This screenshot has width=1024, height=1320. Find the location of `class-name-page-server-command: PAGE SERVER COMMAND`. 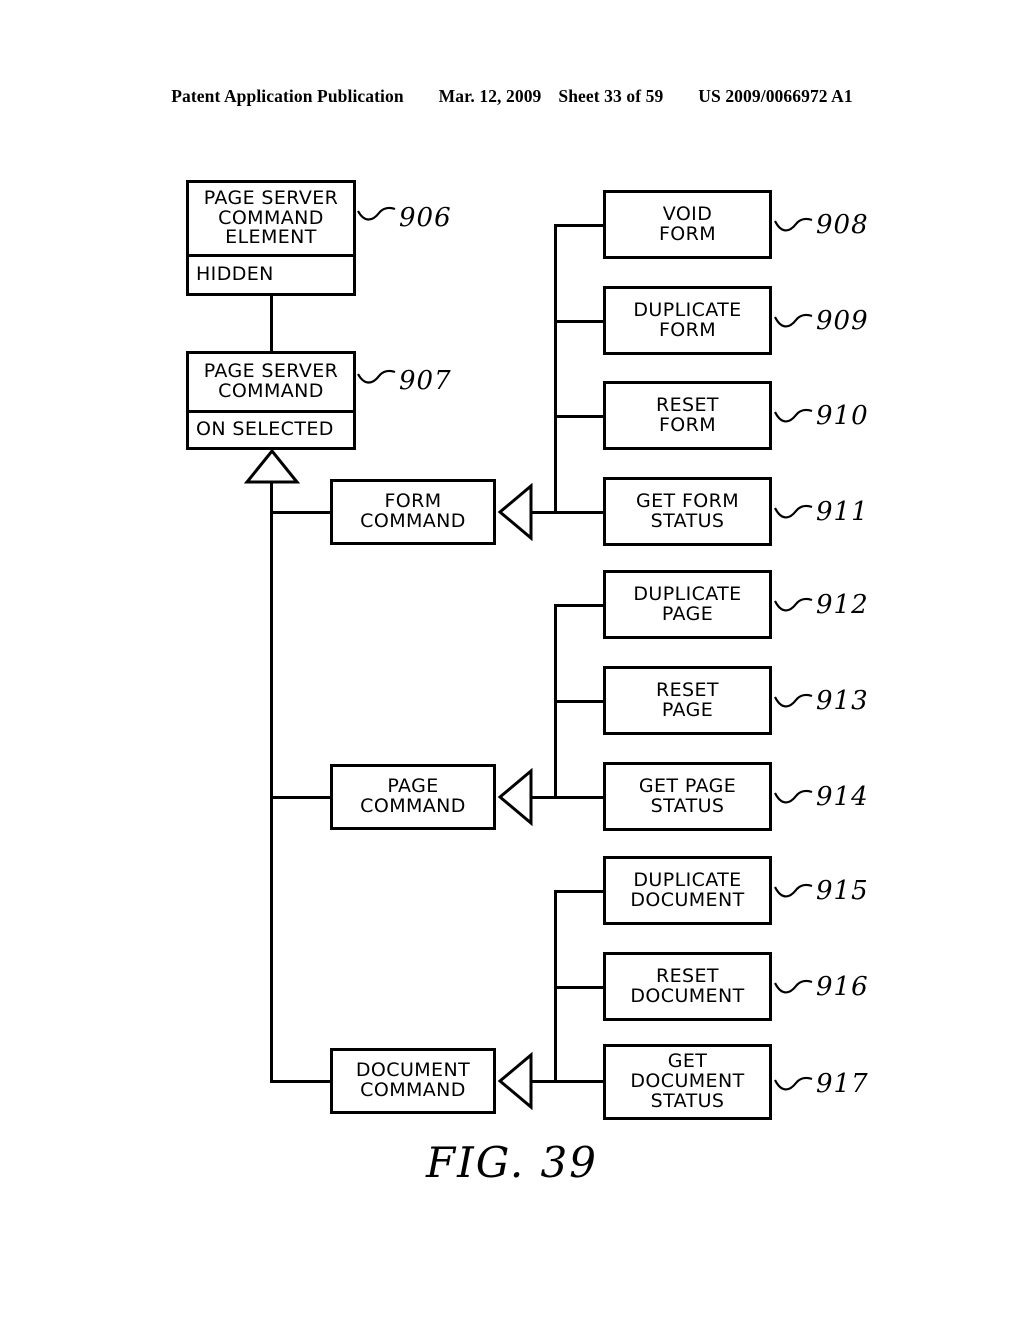

class-name-page-server-command: PAGE SERVER COMMAND is located at coordinates (271, 381).